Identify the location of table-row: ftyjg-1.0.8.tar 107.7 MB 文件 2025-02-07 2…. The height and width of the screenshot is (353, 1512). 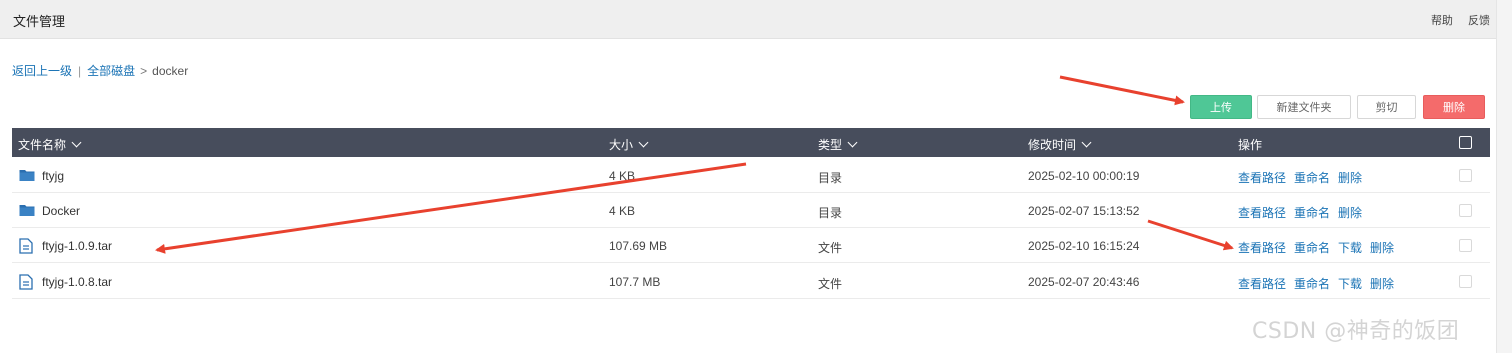
(751, 281).